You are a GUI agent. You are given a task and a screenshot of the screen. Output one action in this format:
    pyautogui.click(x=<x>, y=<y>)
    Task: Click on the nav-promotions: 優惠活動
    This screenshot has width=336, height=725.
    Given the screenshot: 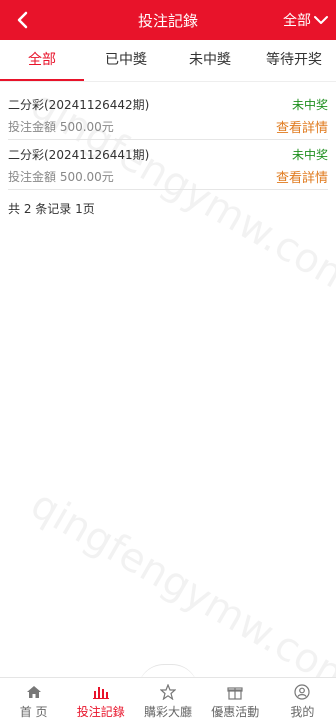 What is the action you would take?
    pyautogui.click(x=235, y=701)
    